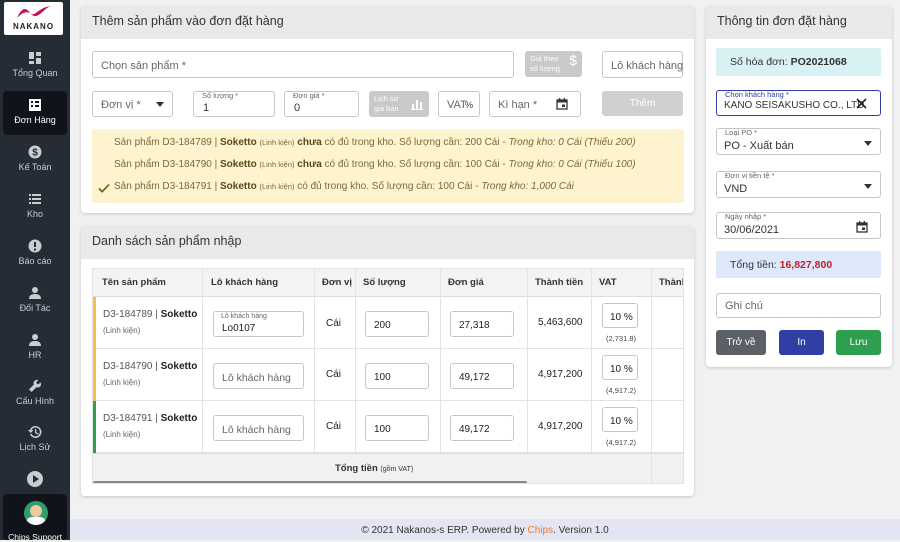 The image size is (900, 542). Describe the element at coordinates (33, 26) in the screenshot. I see `logo-text: NAKANO` at that location.